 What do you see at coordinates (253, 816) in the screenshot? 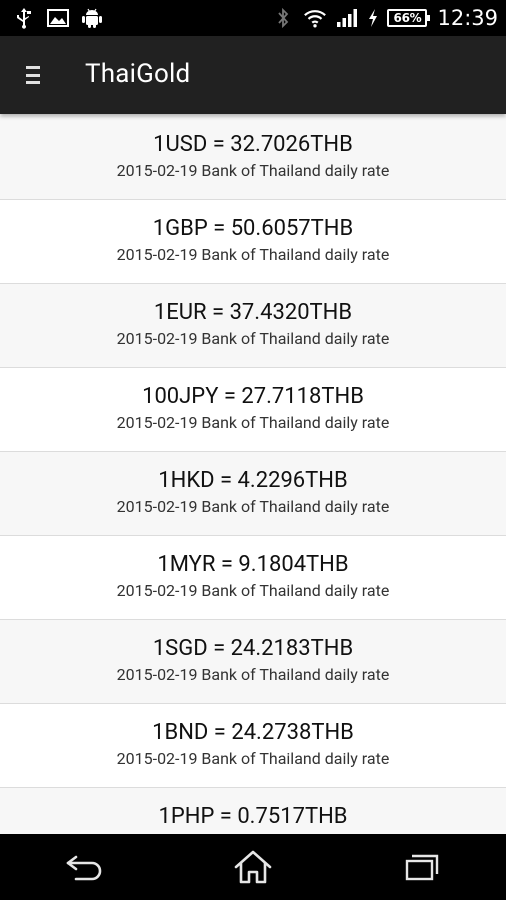
I see `rate-value: 1PHP = 0.7517THB` at bounding box center [253, 816].